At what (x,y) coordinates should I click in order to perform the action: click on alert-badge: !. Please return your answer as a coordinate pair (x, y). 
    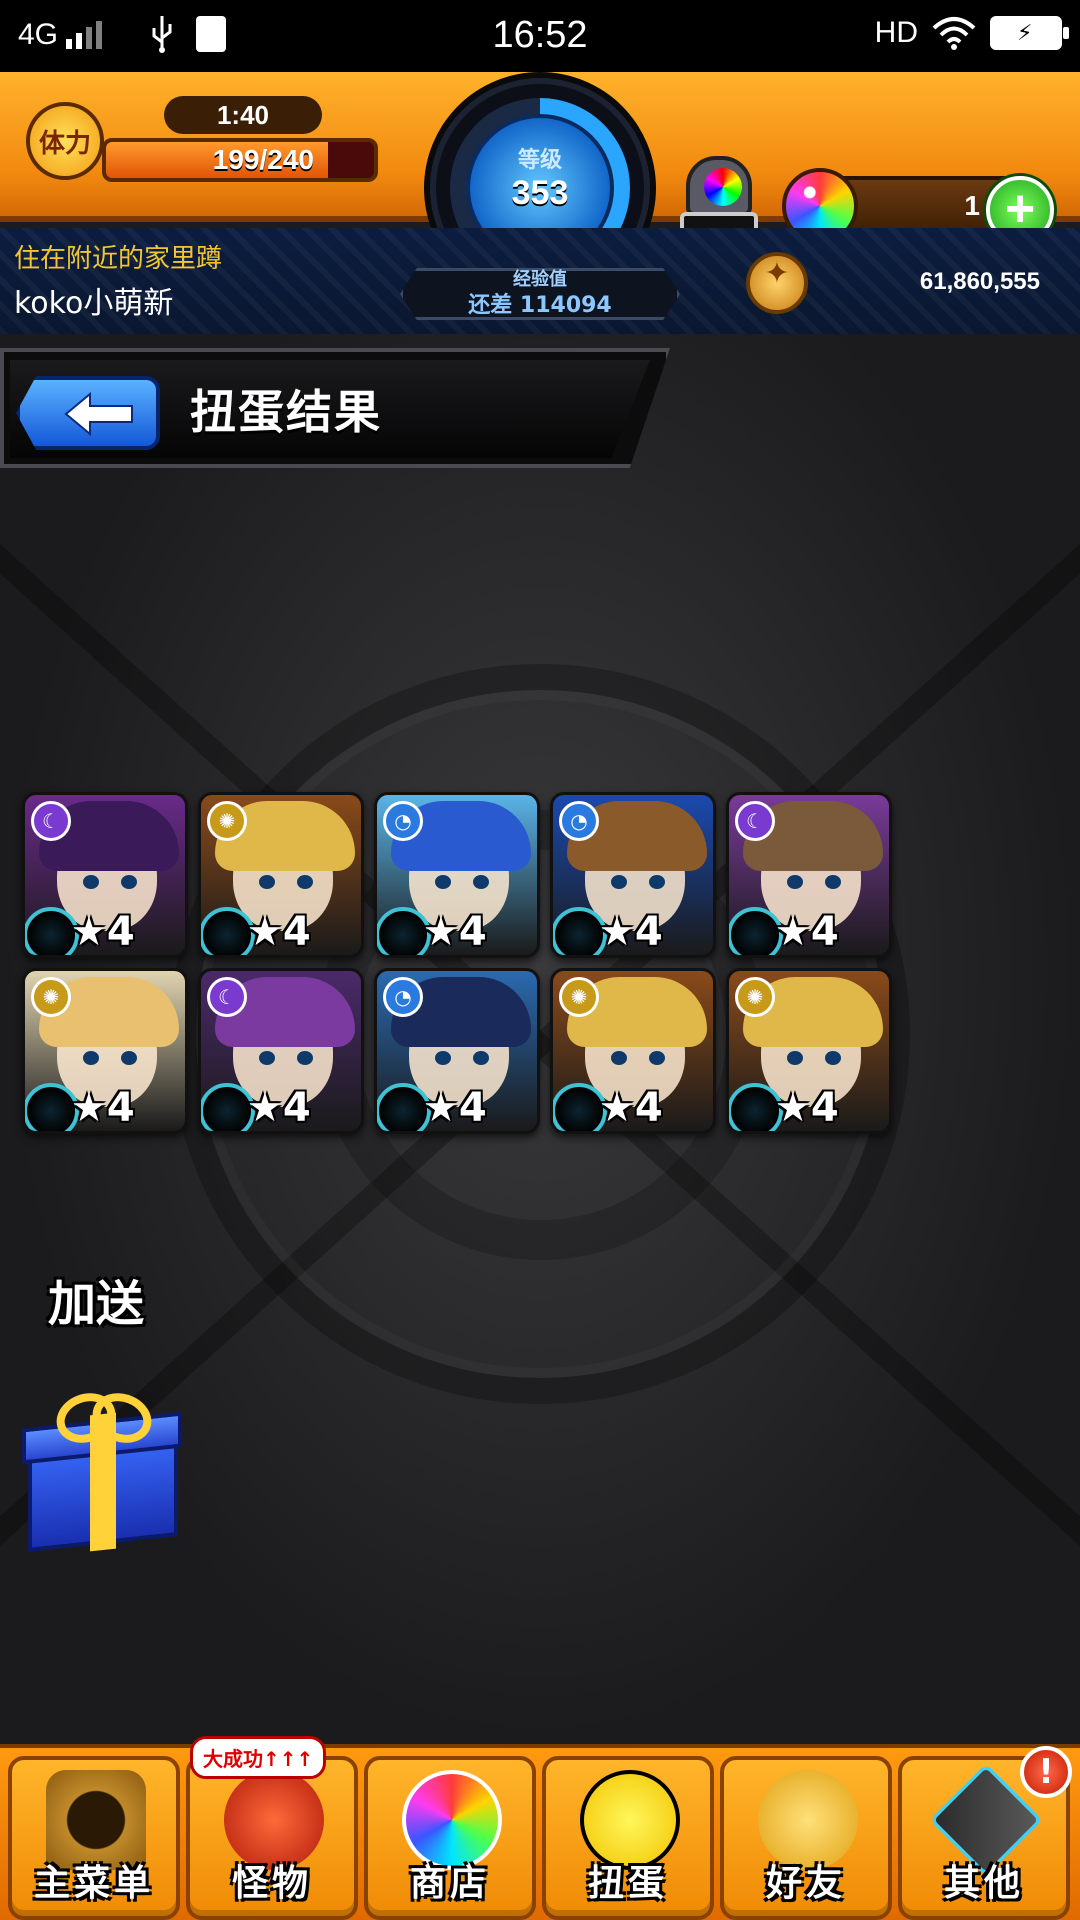
    Looking at the image, I should click on (1046, 1772).